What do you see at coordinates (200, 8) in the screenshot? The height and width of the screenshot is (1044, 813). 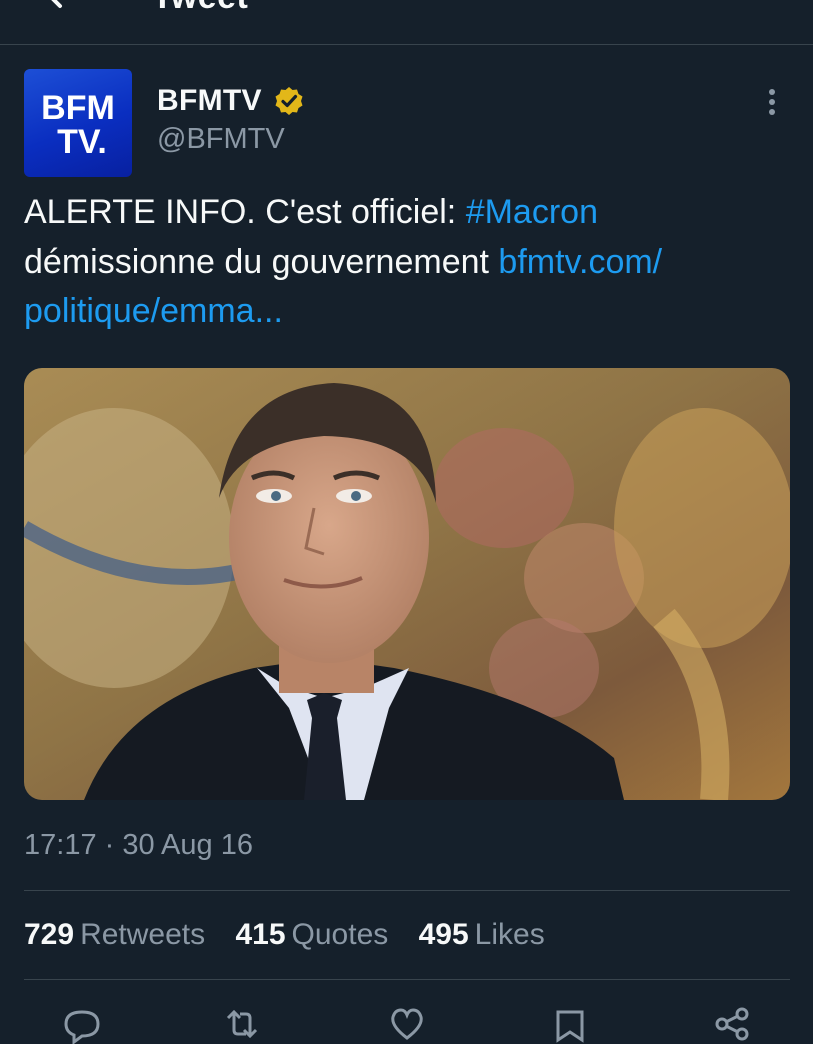 I see `page-title: Tweet` at bounding box center [200, 8].